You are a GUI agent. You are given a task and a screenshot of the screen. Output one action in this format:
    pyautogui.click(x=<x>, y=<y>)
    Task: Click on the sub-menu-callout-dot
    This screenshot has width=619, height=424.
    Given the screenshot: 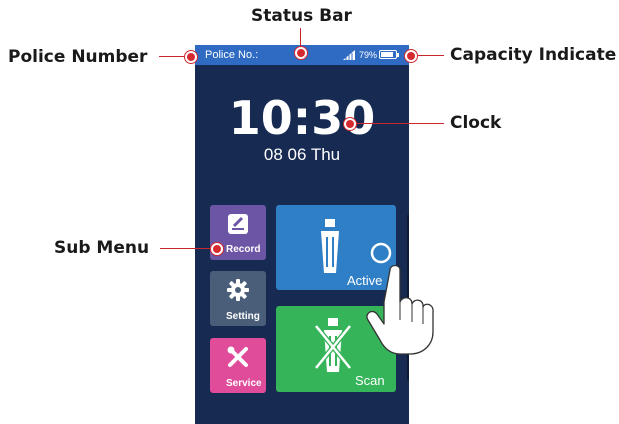 What is the action you would take?
    pyautogui.click(x=217, y=249)
    